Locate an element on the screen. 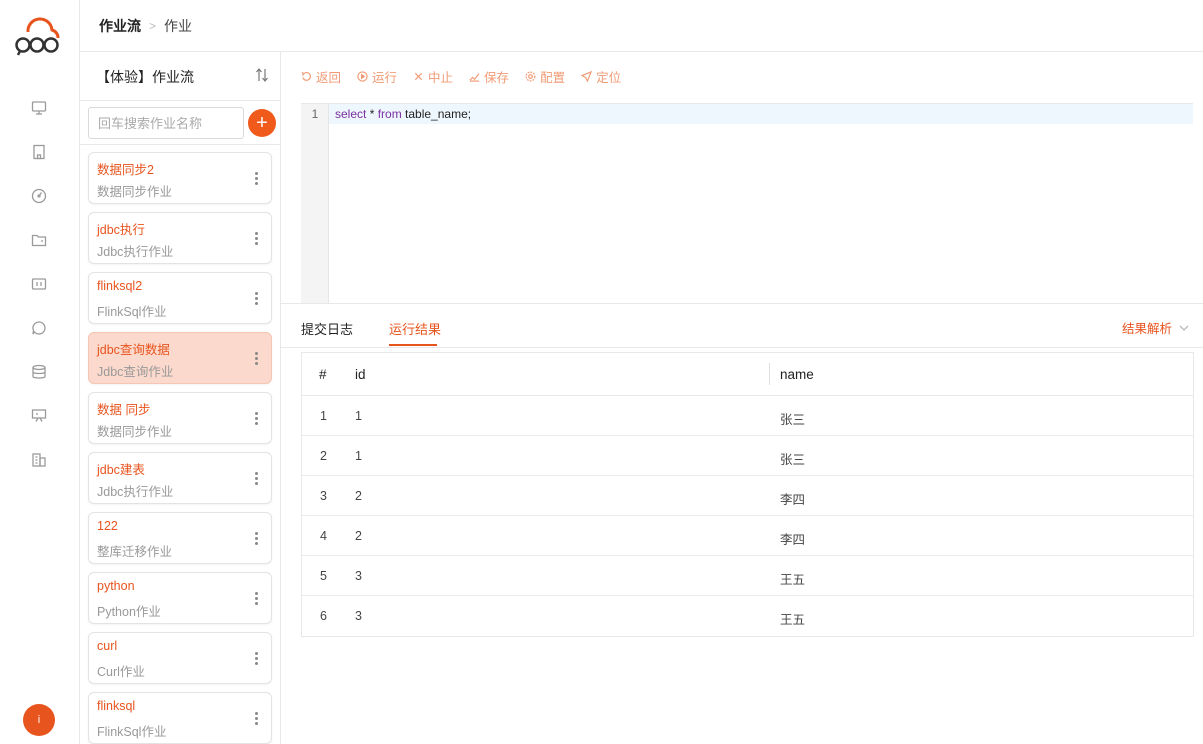  cell-index: 5 is located at coordinates (323, 576).